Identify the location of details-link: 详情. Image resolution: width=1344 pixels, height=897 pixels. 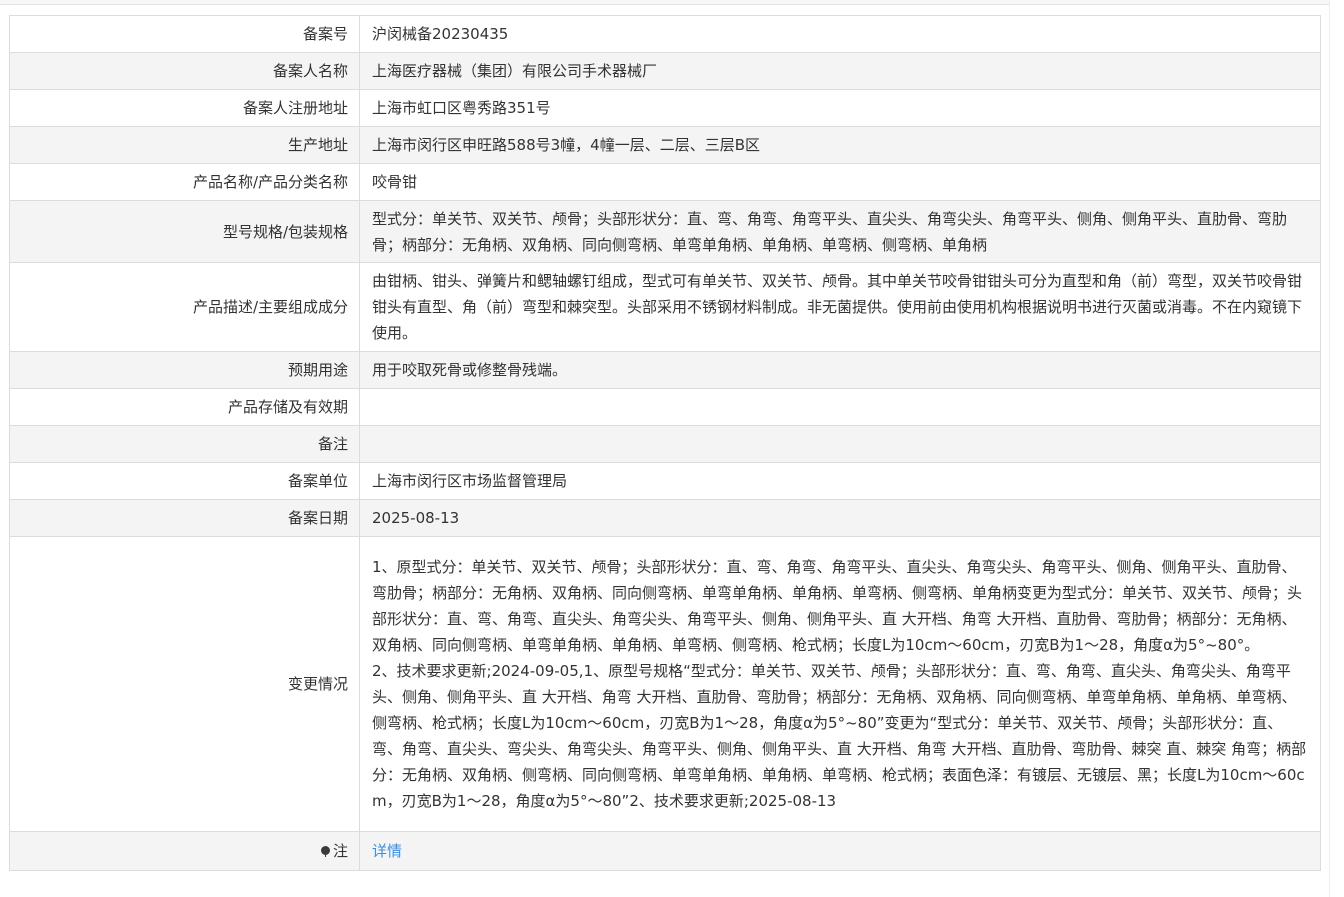
(387, 851).